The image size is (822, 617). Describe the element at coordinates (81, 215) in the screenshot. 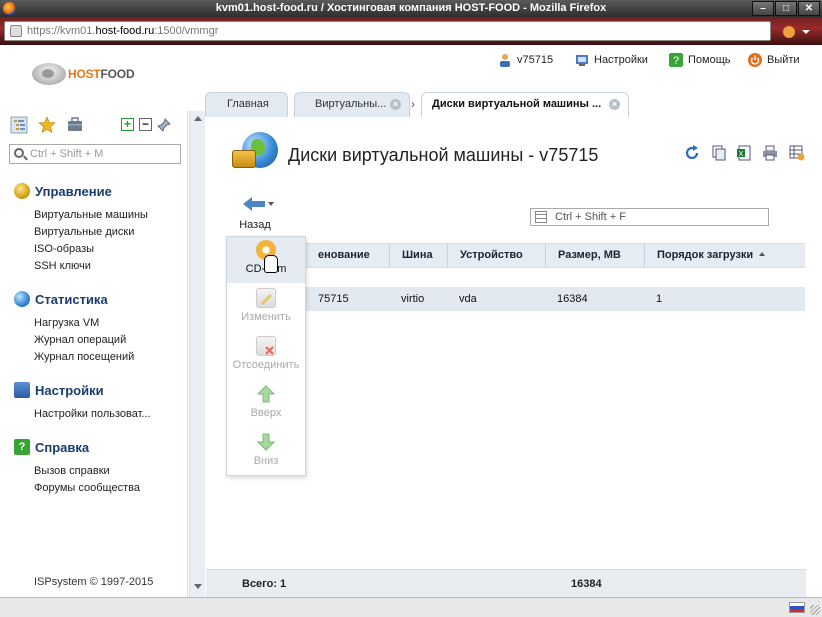

I see `sidebar-item-virtual-machines: Виртуальные машины` at that location.